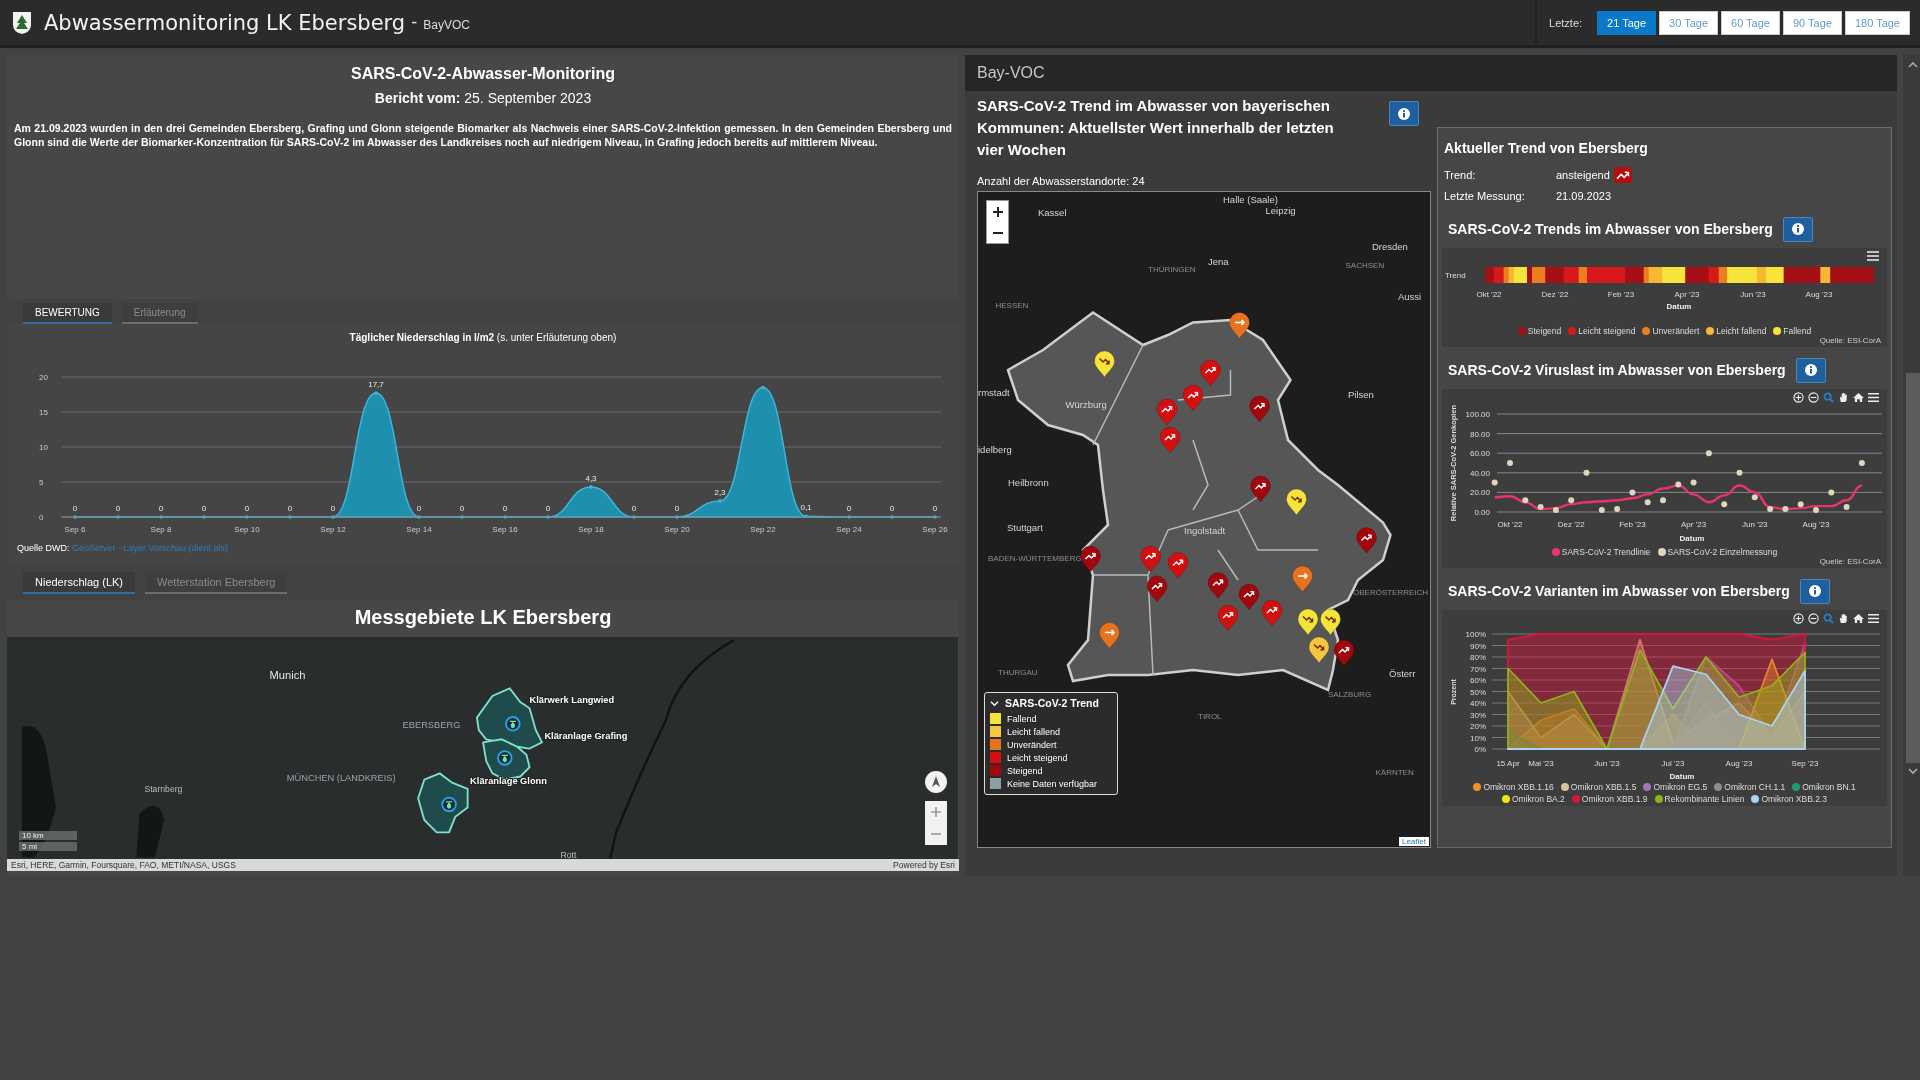 The width and height of the screenshot is (1920, 1080). Describe the element at coordinates (1614, 799) in the screenshot. I see `legend-label: Omikron XBB.1.9` at that location.